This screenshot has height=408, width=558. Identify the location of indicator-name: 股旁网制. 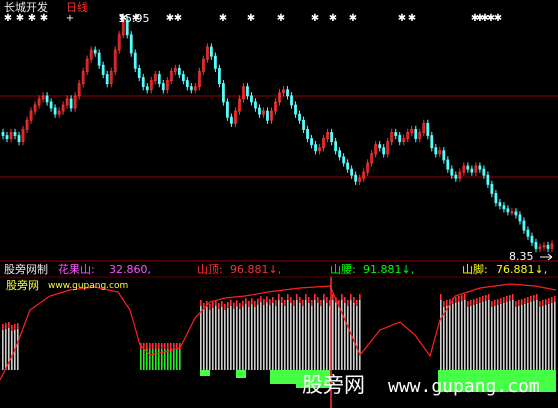
(26, 269).